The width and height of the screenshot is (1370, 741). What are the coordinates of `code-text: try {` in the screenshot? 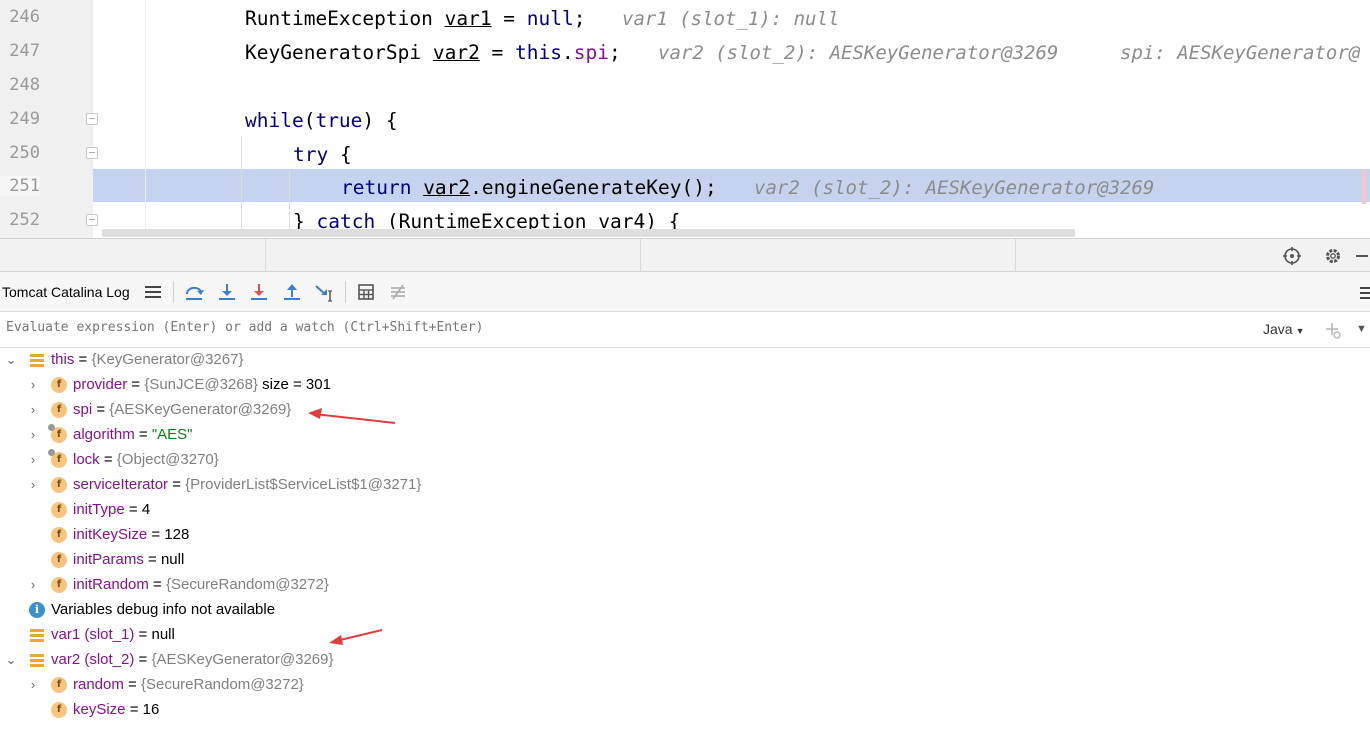 It's located at (322, 154).